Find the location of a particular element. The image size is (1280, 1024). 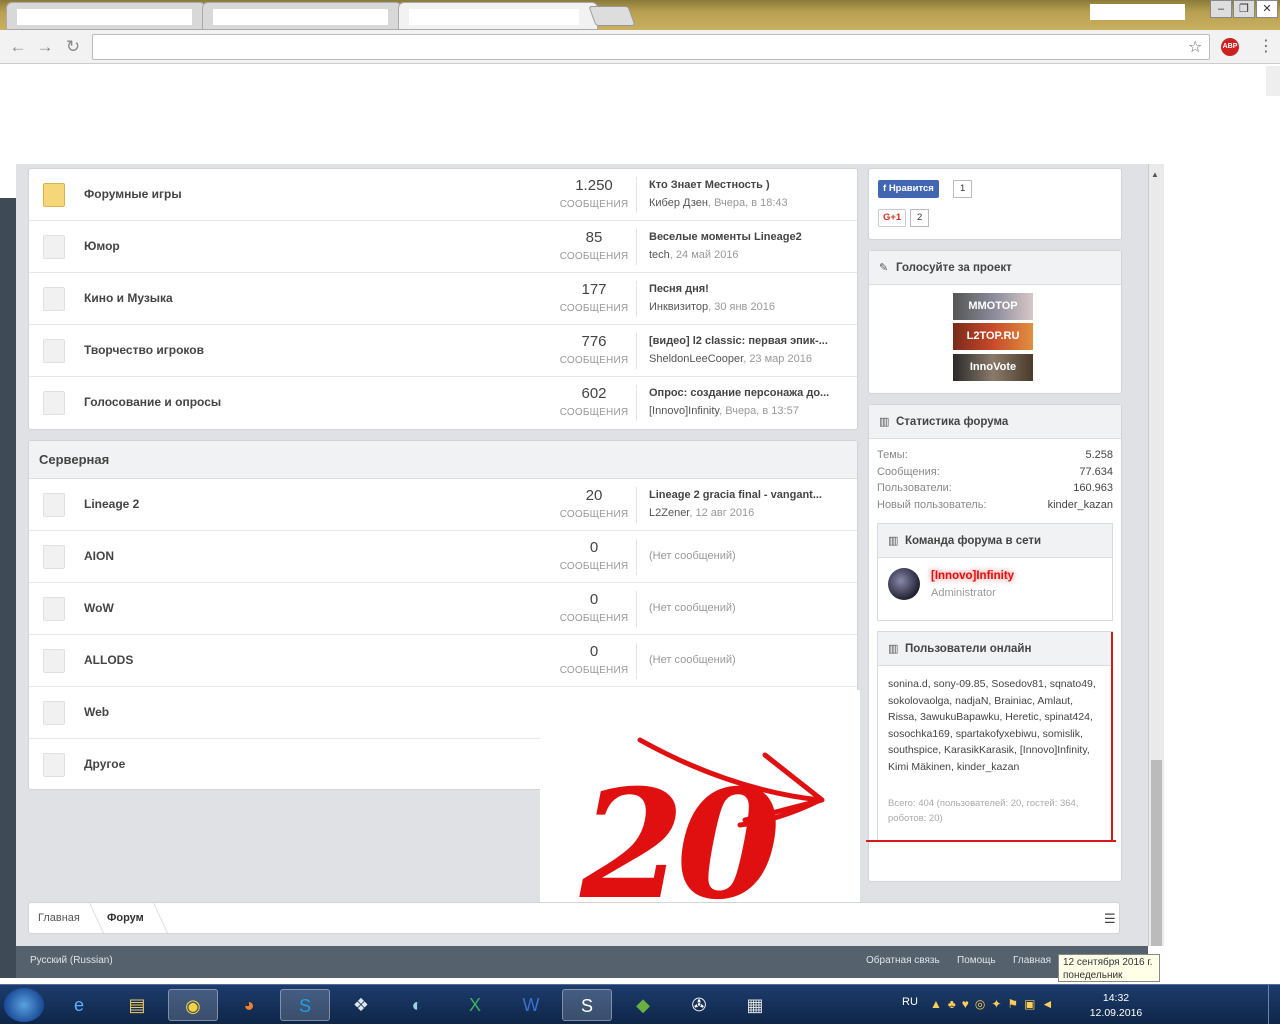

last-post-user: tech is located at coordinates (659, 255).